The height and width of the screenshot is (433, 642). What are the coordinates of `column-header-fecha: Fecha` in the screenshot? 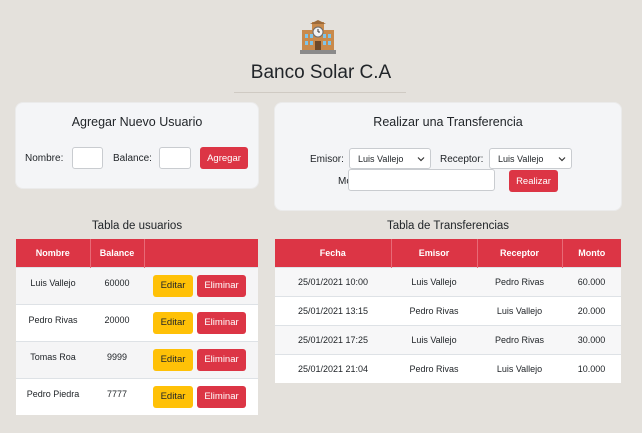 It's located at (333, 253).